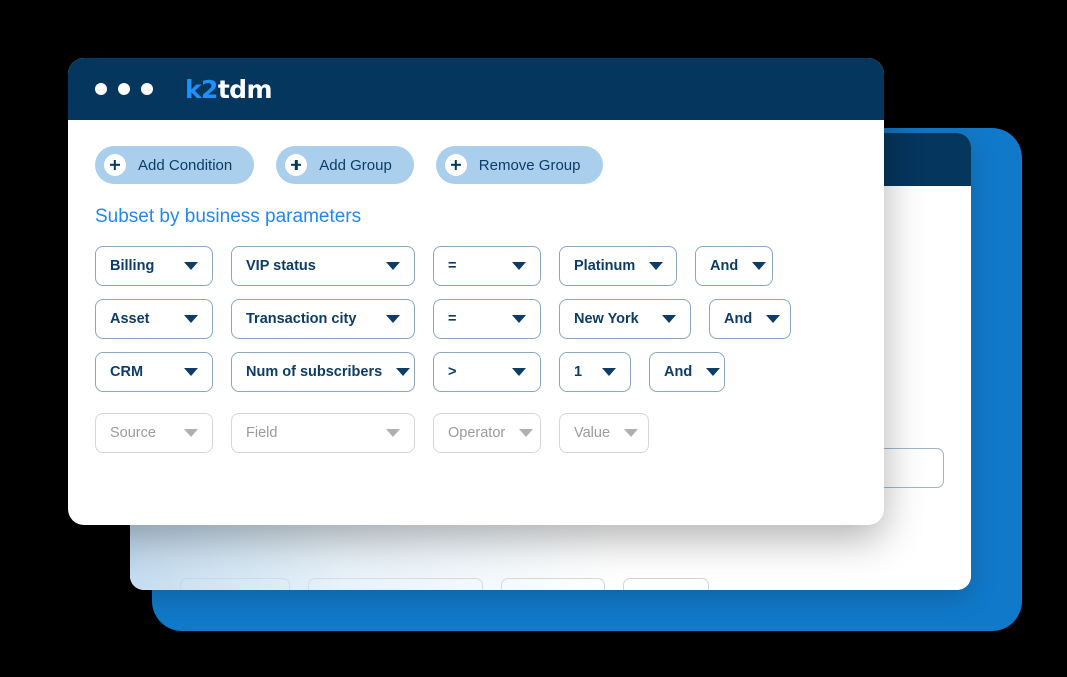  I want to click on app-logo-secondary: tdm, so click(245, 89).